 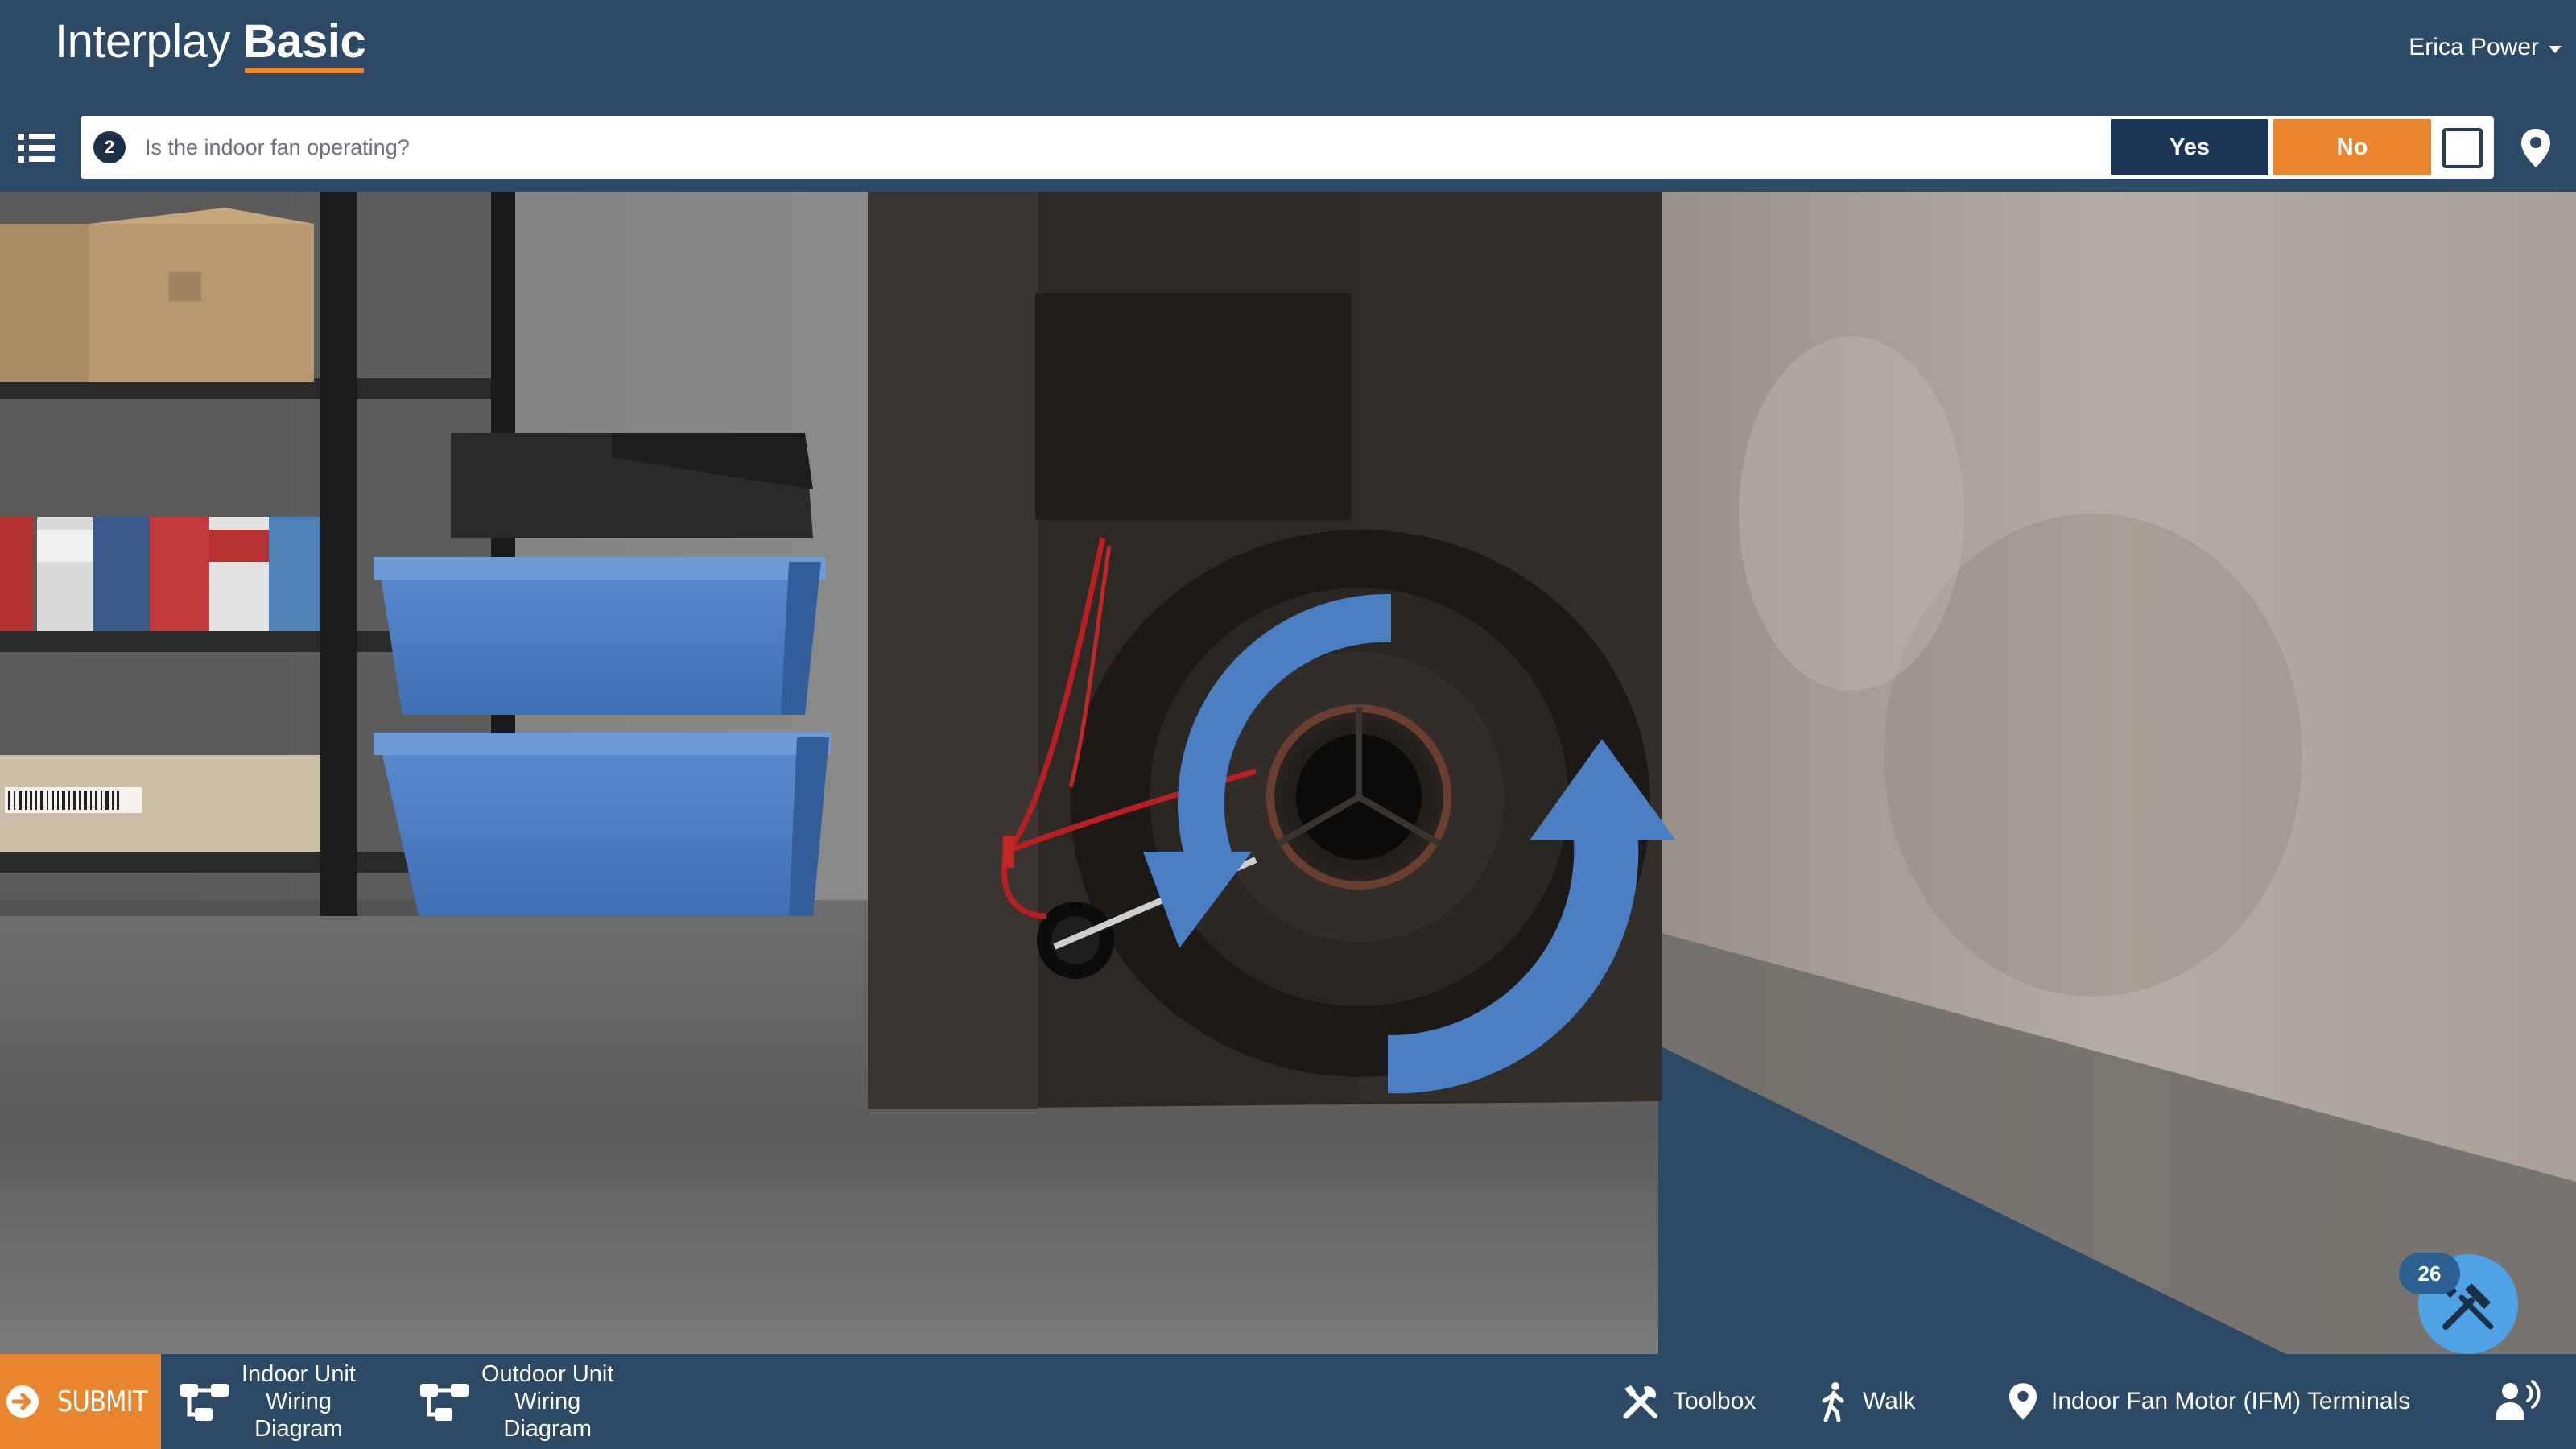 What do you see at coordinates (2474, 47) in the screenshot?
I see `user-name: Erica Power` at bounding box center [2474, 47].